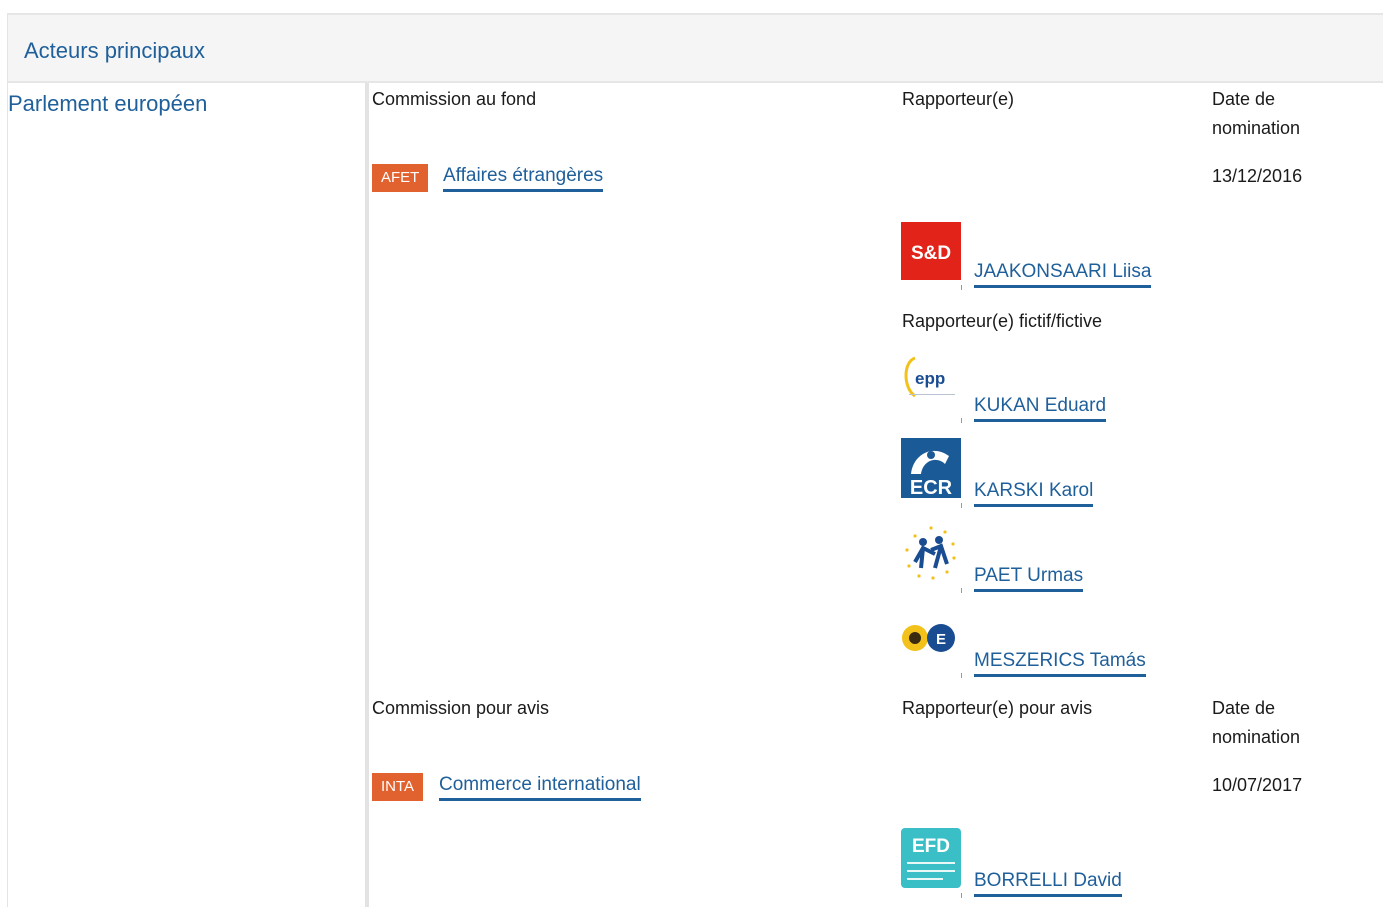 This screenshot has height=907, width=1383. What do you see at coordinates (932, 641) in the screenshot?
I see `greens-efa-group-logo-icon: E` at bounding box center [932, 641].